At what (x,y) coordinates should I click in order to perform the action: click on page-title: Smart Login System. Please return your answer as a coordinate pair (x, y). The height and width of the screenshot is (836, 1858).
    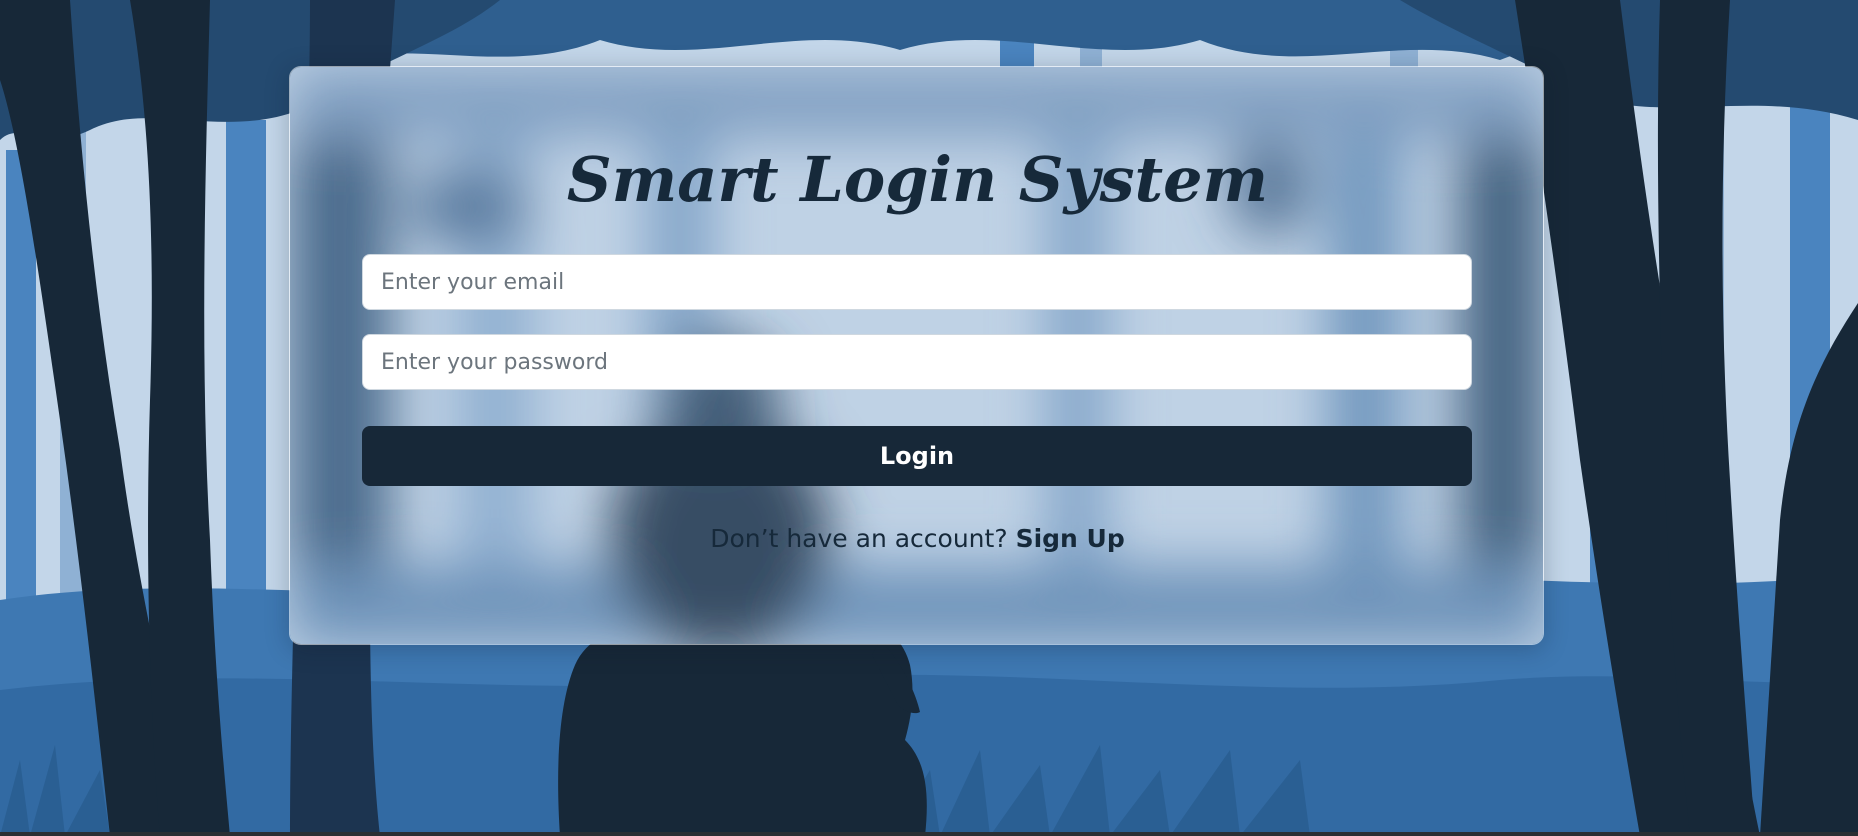
    Looking at the image, I should click on (917, 179).